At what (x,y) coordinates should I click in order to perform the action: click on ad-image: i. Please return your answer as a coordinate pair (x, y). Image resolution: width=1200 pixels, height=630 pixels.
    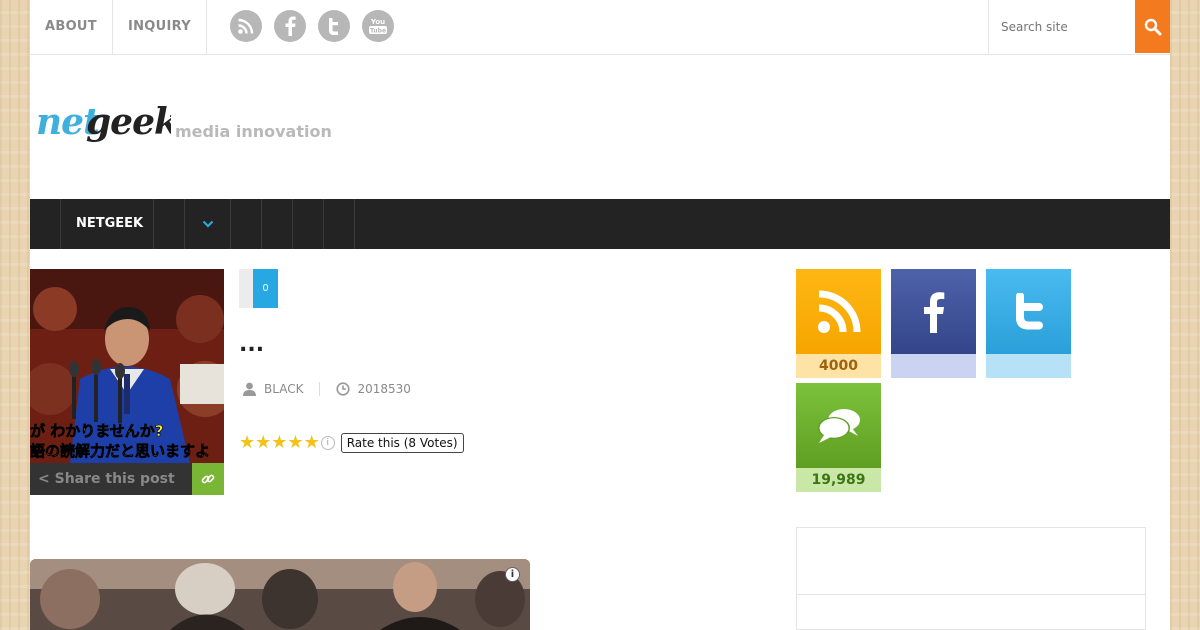
    Looking at the image, I should click on (280, 594).